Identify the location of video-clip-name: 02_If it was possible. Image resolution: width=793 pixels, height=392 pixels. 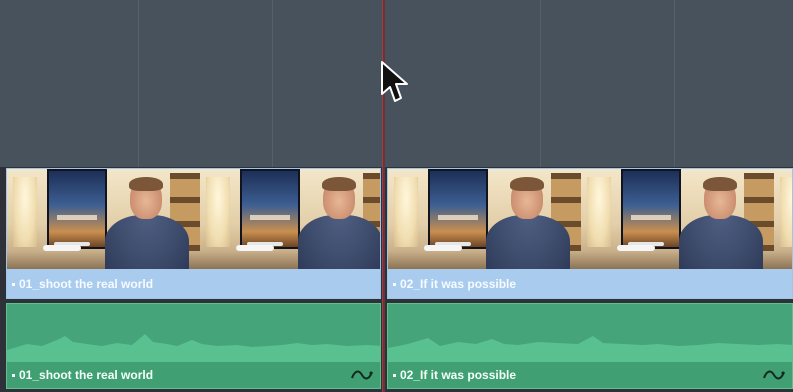
(452, 284).